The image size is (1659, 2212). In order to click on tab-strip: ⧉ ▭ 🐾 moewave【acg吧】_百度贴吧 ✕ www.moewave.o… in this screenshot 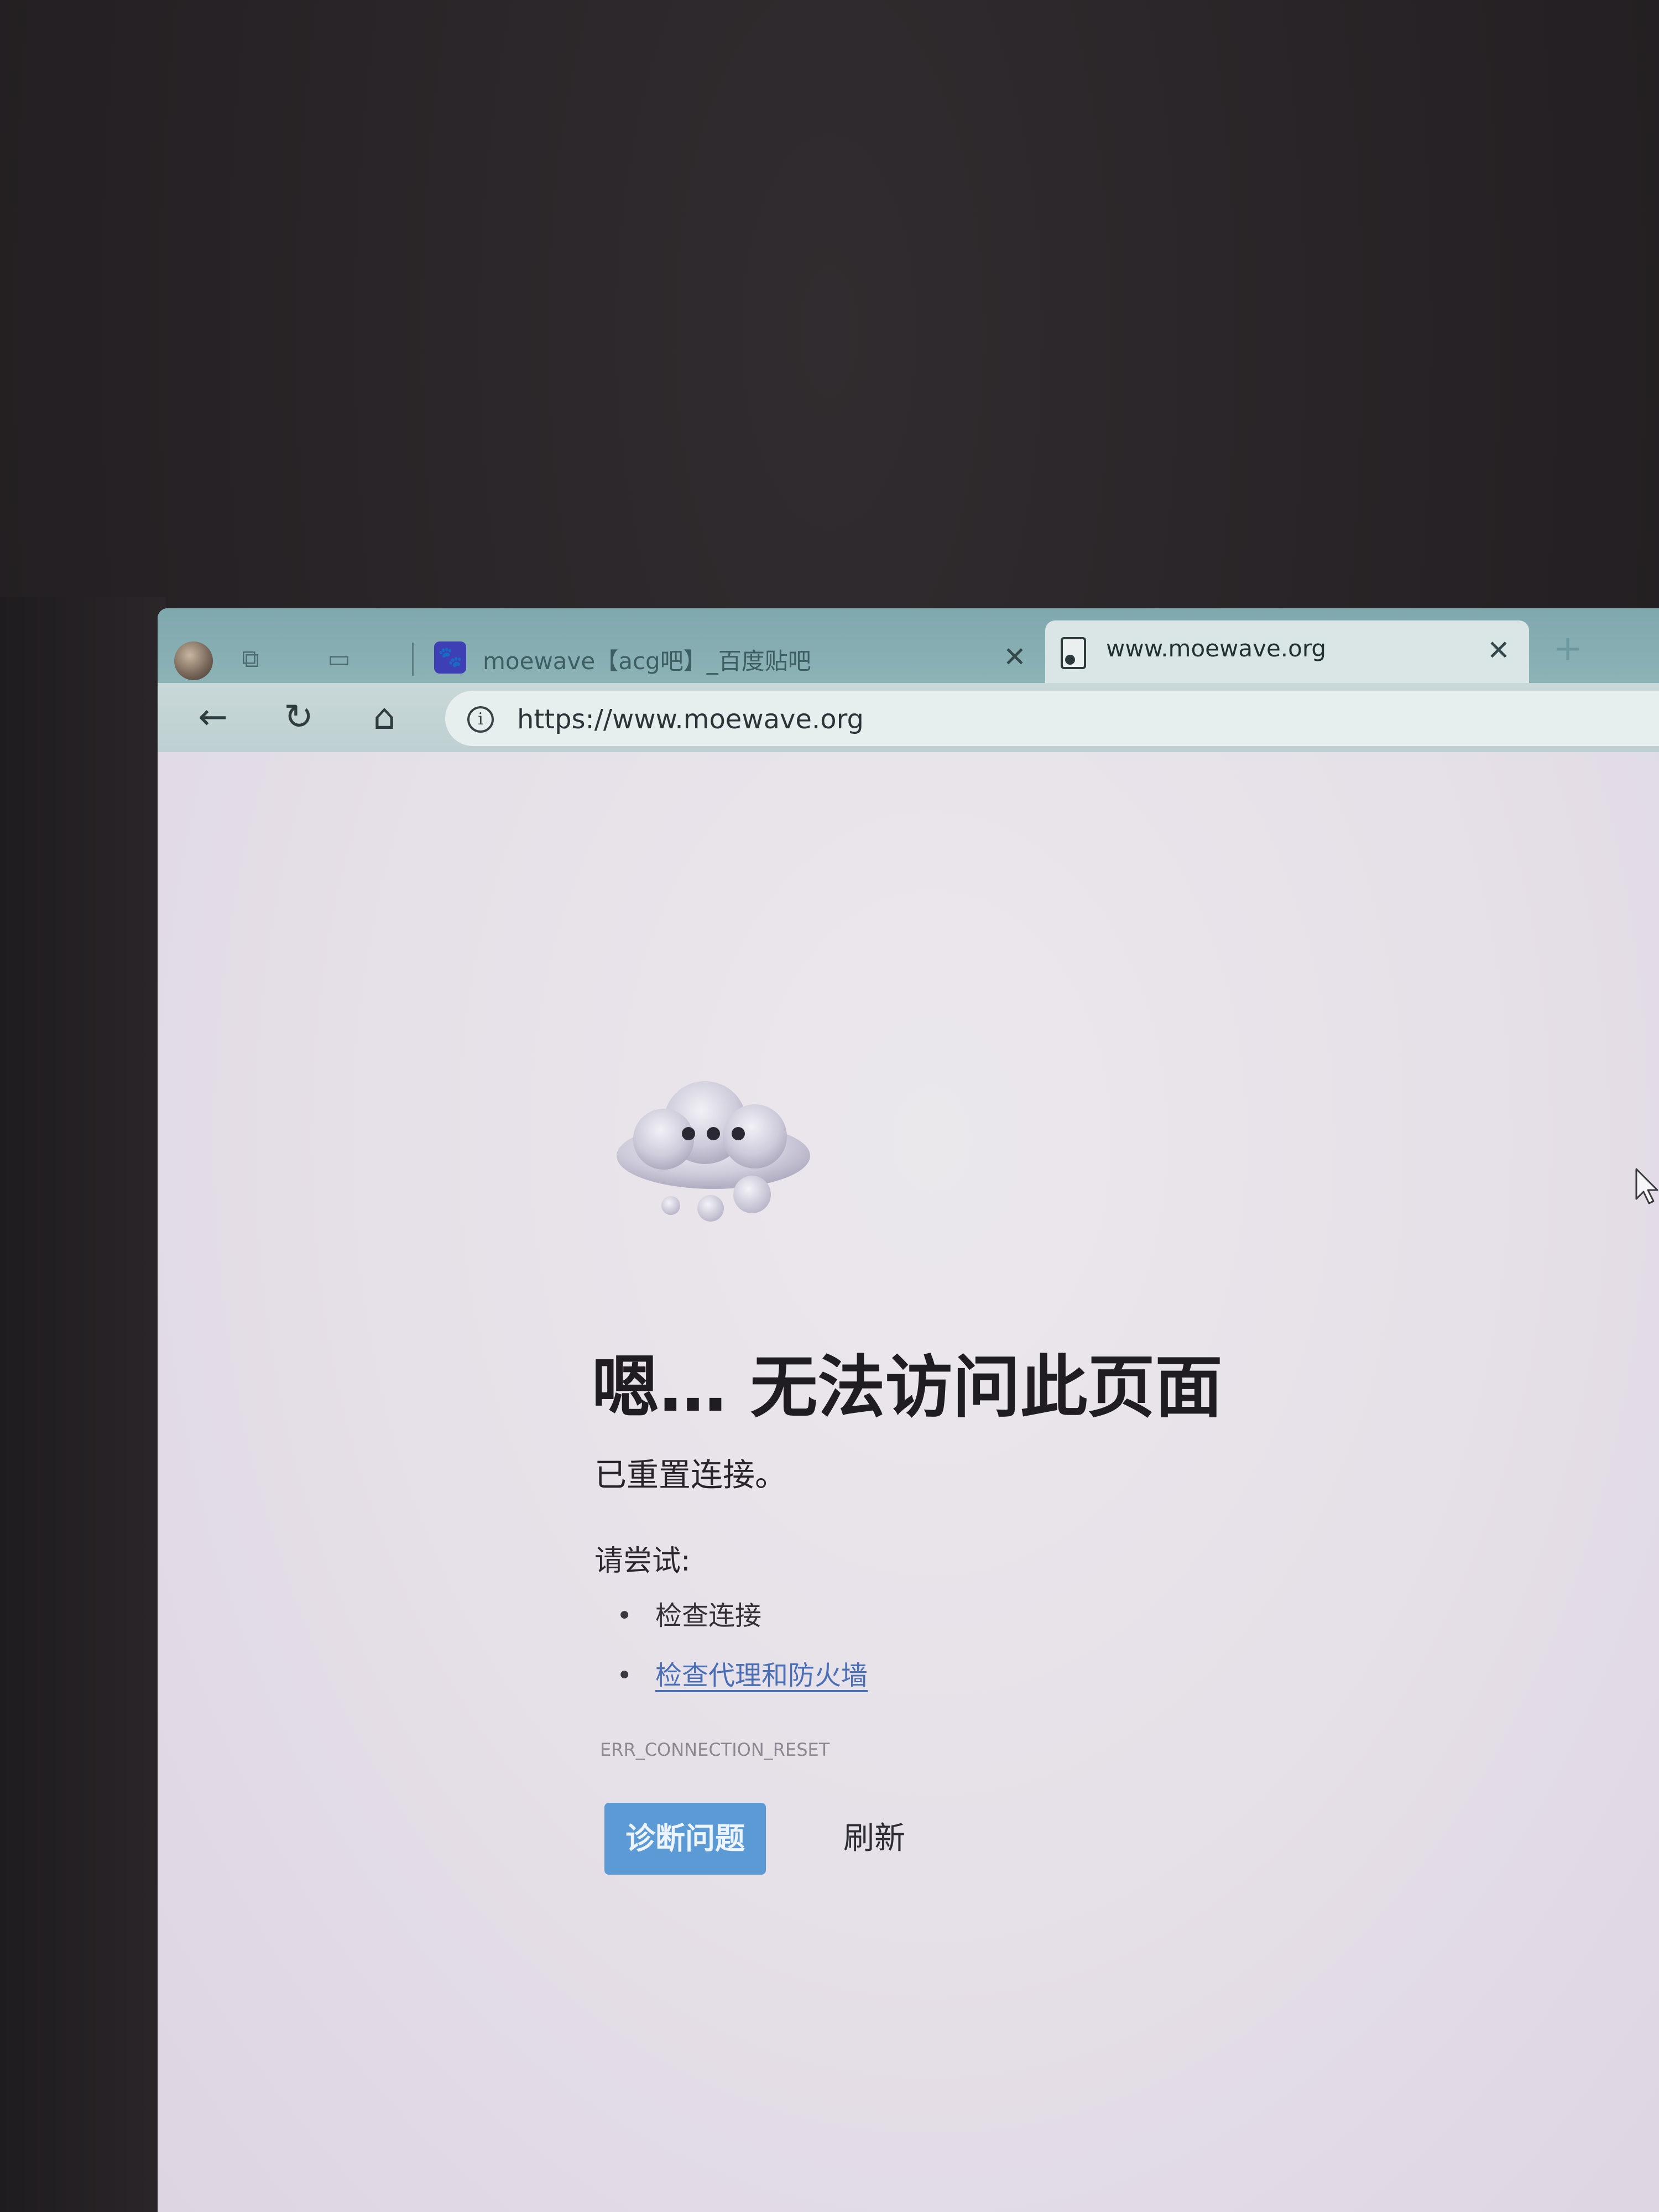, I will do `click(909, 645)`.